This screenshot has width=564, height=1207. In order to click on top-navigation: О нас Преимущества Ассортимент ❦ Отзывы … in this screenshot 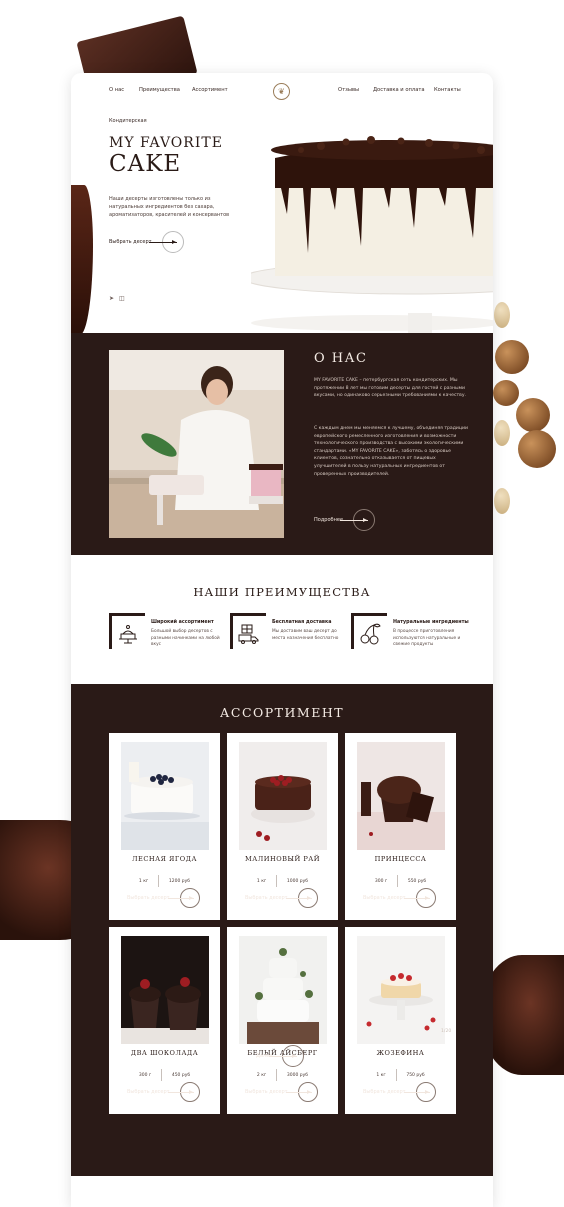, I will do `click(282, 92)`.